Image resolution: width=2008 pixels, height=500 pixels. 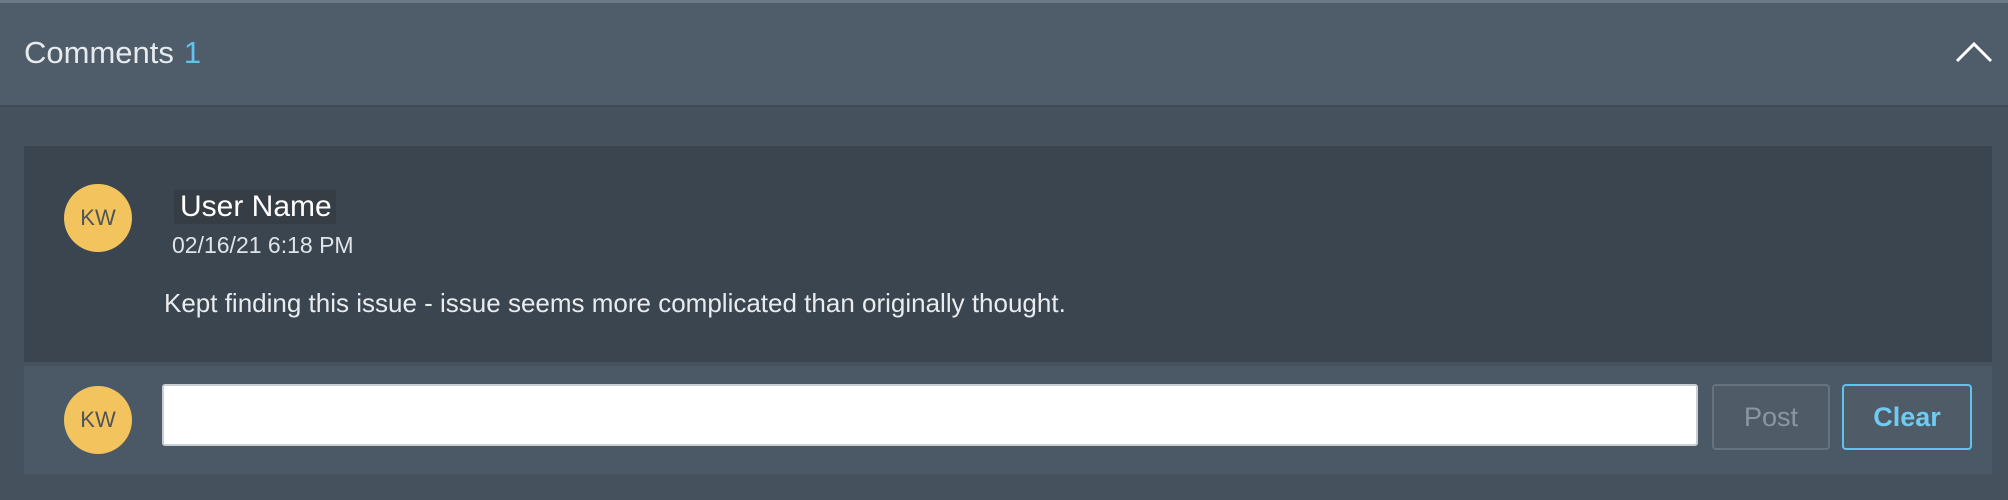 What do you see at coordinates (930, 415) in the screenshot?
I see `comment-input` at bounding box center [930, 415].